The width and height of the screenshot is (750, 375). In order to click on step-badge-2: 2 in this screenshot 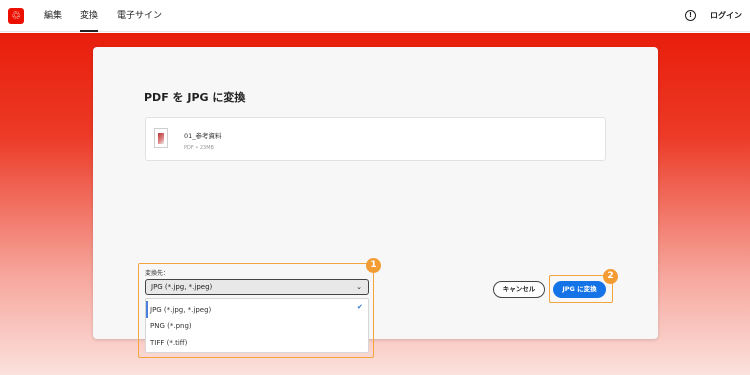, I will do `click(610, 276)`.